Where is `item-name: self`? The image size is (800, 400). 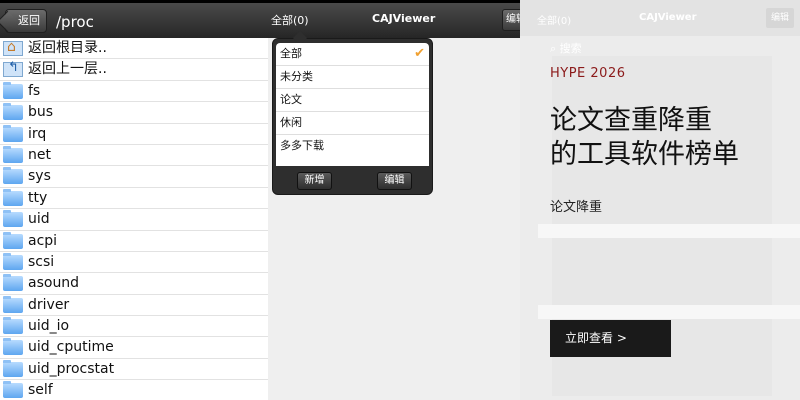 item-name: self is located at coordinates (40, 390).